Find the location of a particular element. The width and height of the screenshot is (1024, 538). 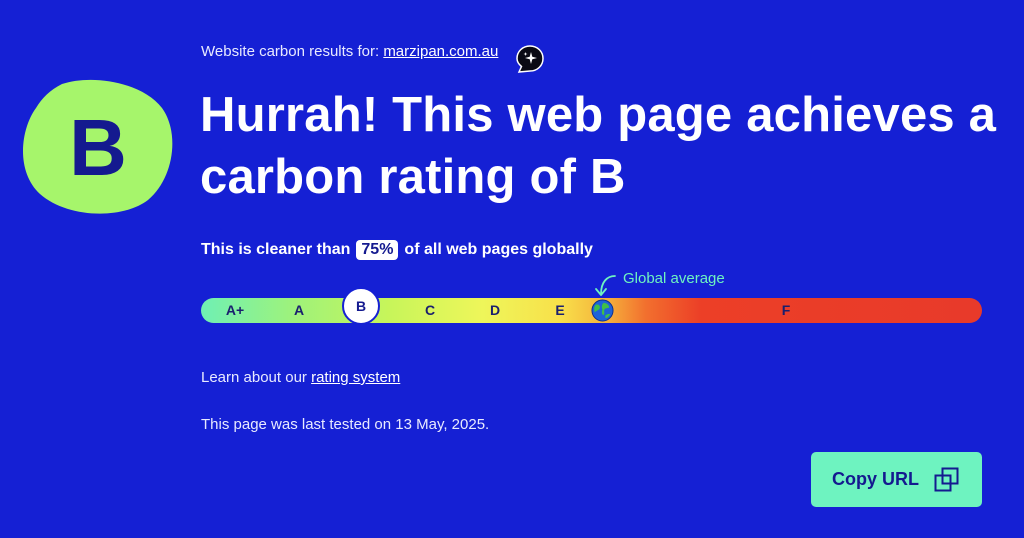

rating-scale: A+ A B C D E F is located at coordinates (591, 306).